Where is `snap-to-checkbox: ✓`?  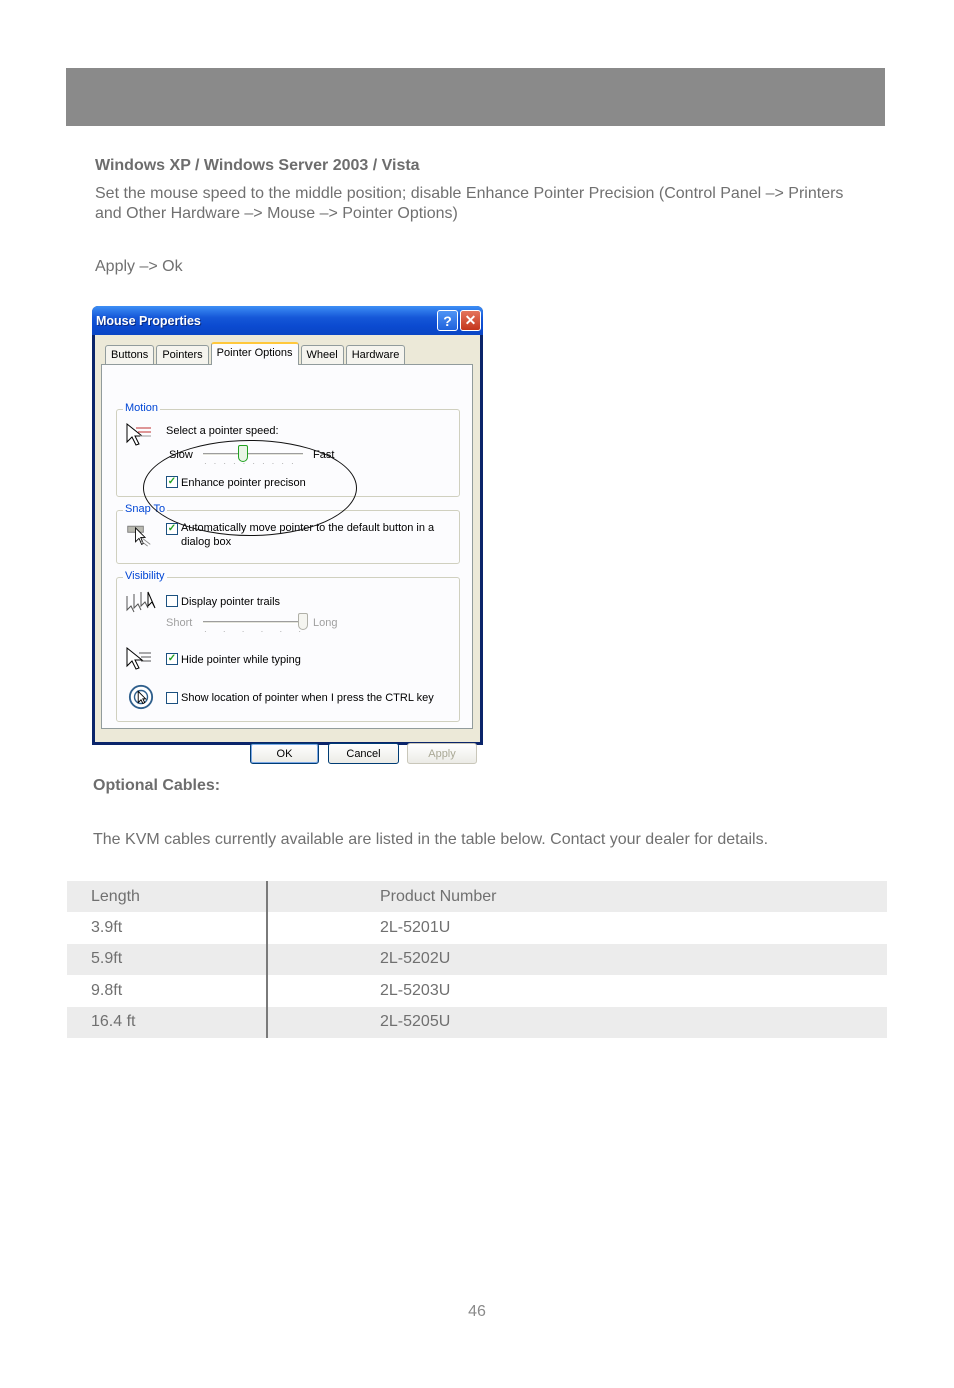 snap-to-checkbox: ✓ is located at coordinates (172, 529).